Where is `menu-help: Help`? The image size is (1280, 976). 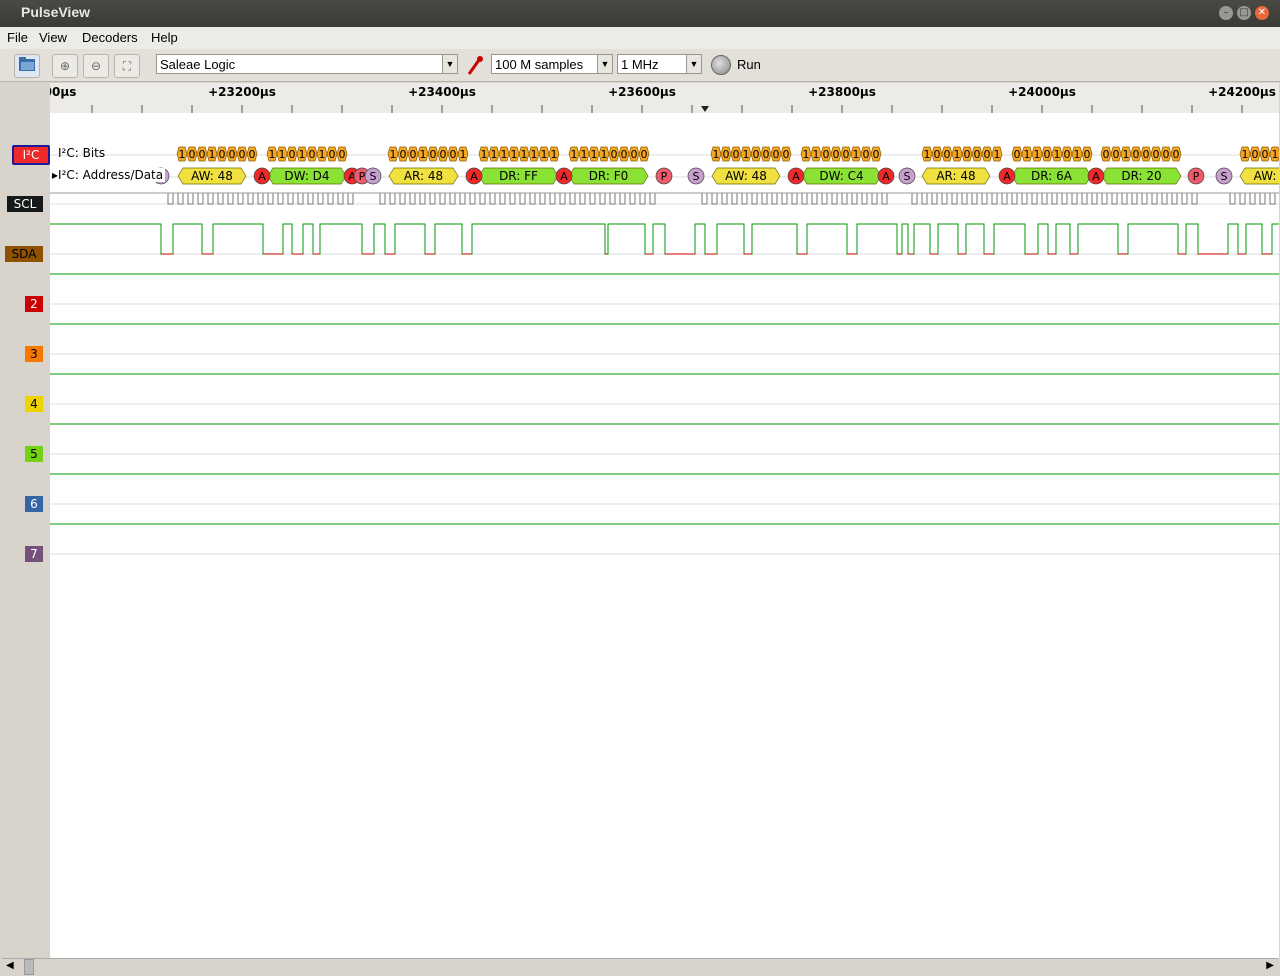 menu-help: Help is located at coordinates (164, 37).